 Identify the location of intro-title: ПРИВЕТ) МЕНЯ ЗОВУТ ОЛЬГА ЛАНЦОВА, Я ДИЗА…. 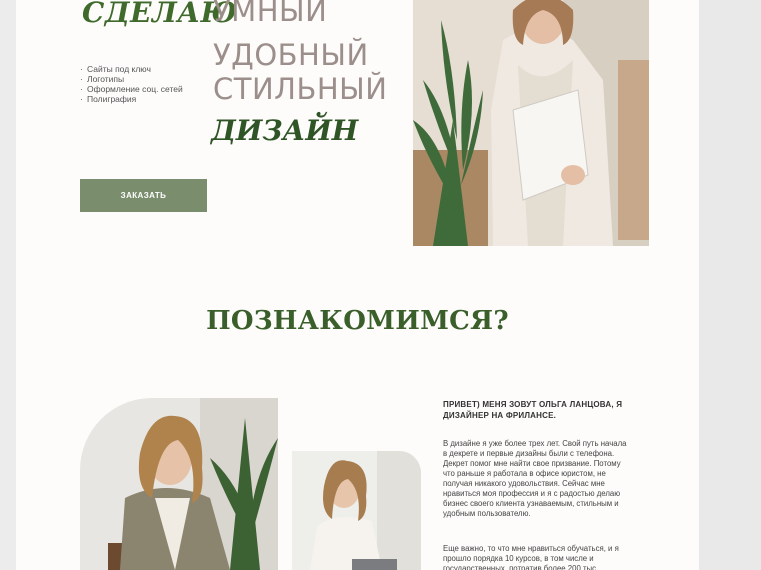
(533, 410).